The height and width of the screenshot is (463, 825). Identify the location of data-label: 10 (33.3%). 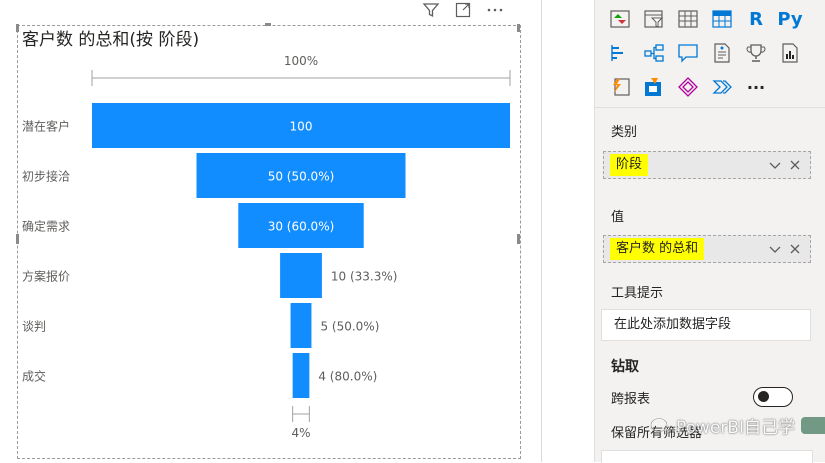
(364, 277).